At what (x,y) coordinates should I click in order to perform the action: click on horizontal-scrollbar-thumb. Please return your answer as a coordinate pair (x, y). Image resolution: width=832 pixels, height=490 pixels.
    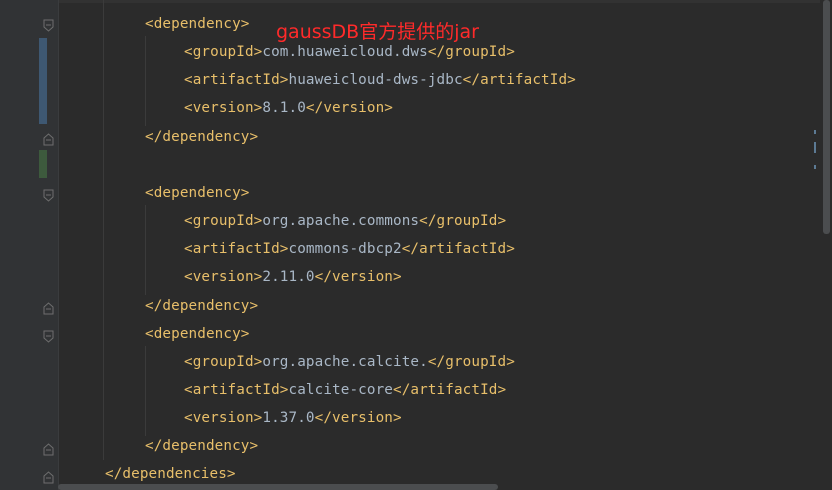
    Looking at the image, I should click on (278, 487).